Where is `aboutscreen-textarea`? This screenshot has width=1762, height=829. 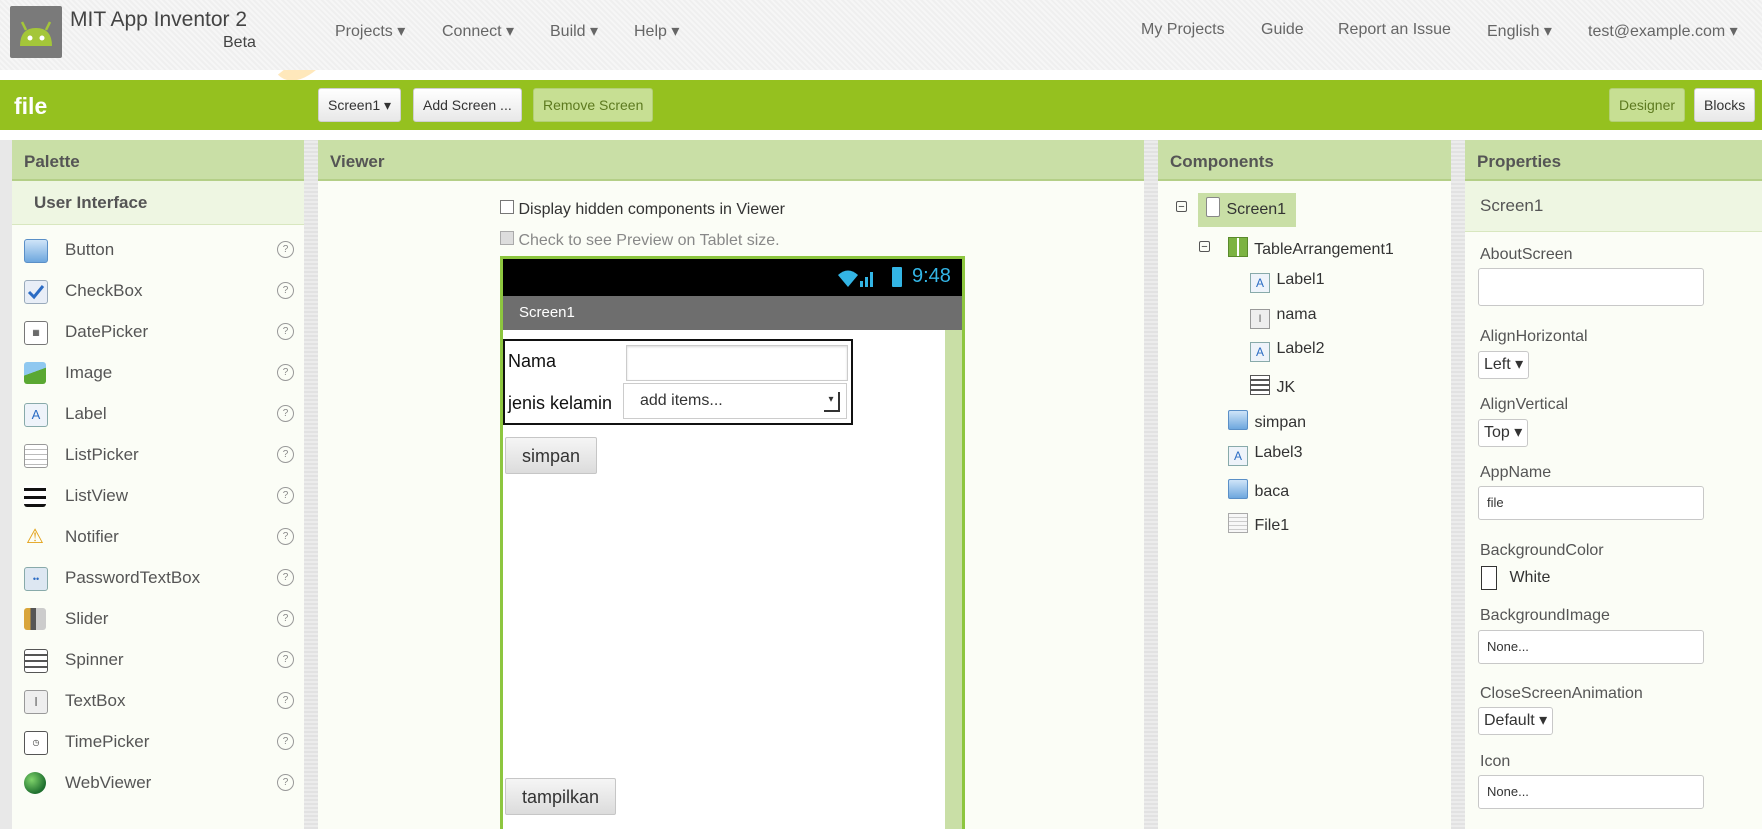 aboutscreen-textarea is located at coordinates (1591, 287).